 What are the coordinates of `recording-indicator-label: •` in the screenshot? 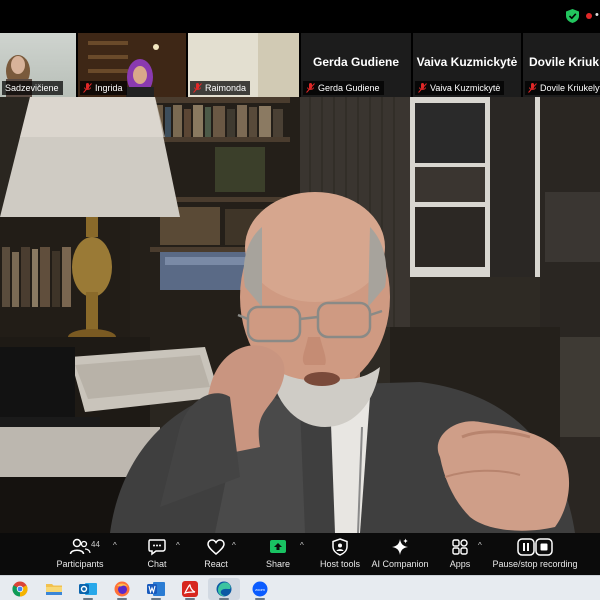 It's located at (597, 15).